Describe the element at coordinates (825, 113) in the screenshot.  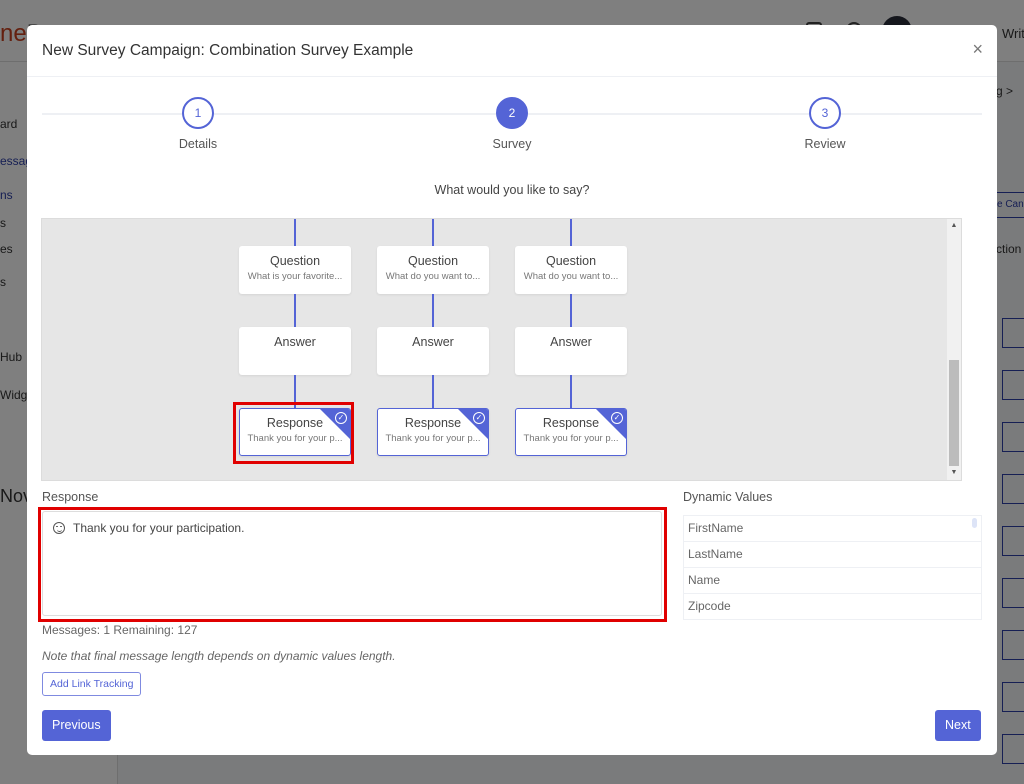
I see `step-number: 3` at that location.